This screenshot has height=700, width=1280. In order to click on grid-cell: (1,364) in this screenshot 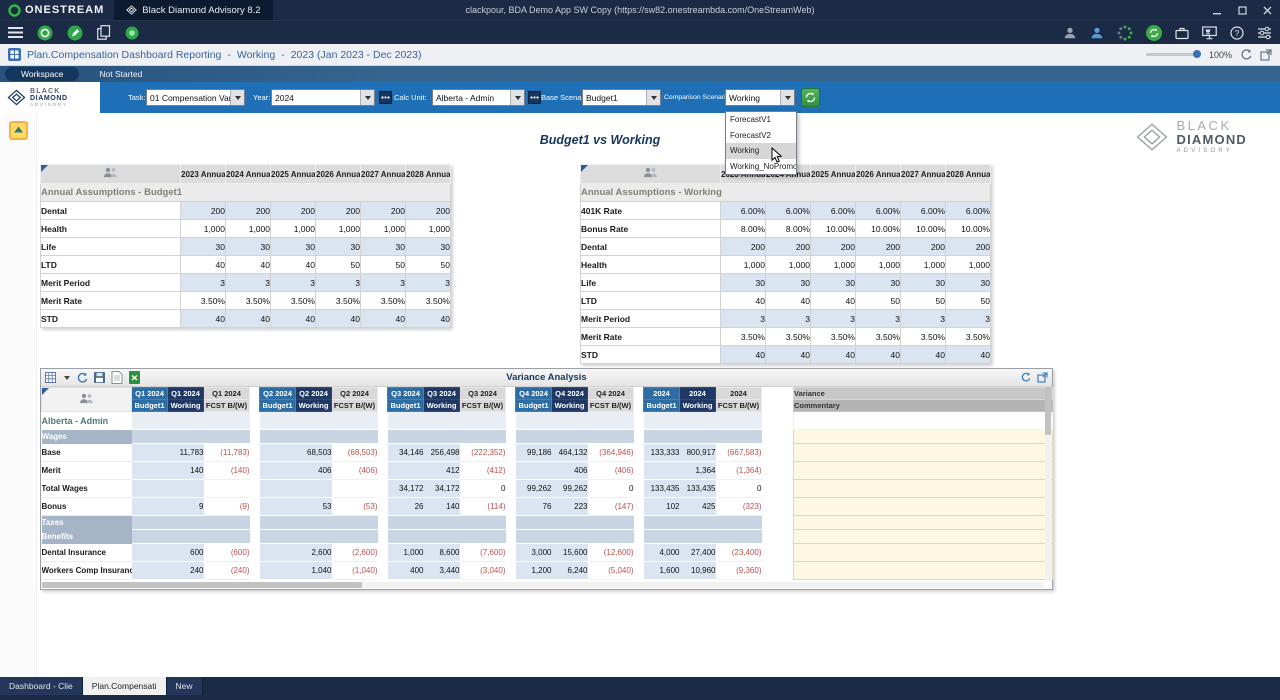, I will do `click(738, 470)`.